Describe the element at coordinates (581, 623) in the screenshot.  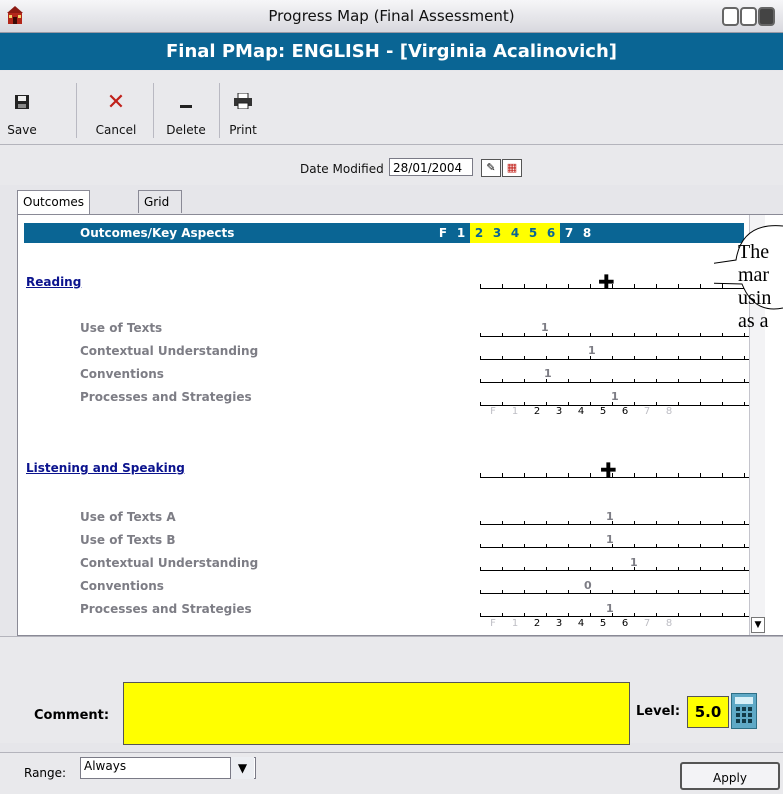
I see `level-axis-labels: F 1 2 3 4 5 6 7 8` at that location.